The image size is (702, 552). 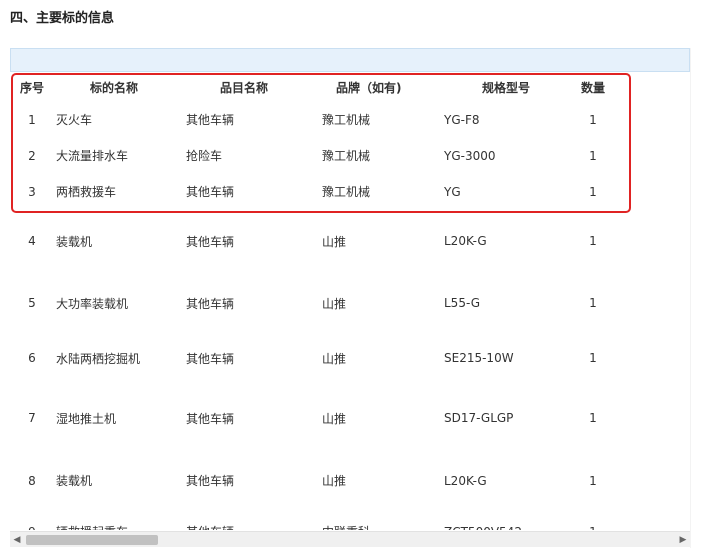 What do you see at coordinates (479, 418) in the screenshot?
I see `cell-model: SD17-GLGP` at bounding box center [479, 418].